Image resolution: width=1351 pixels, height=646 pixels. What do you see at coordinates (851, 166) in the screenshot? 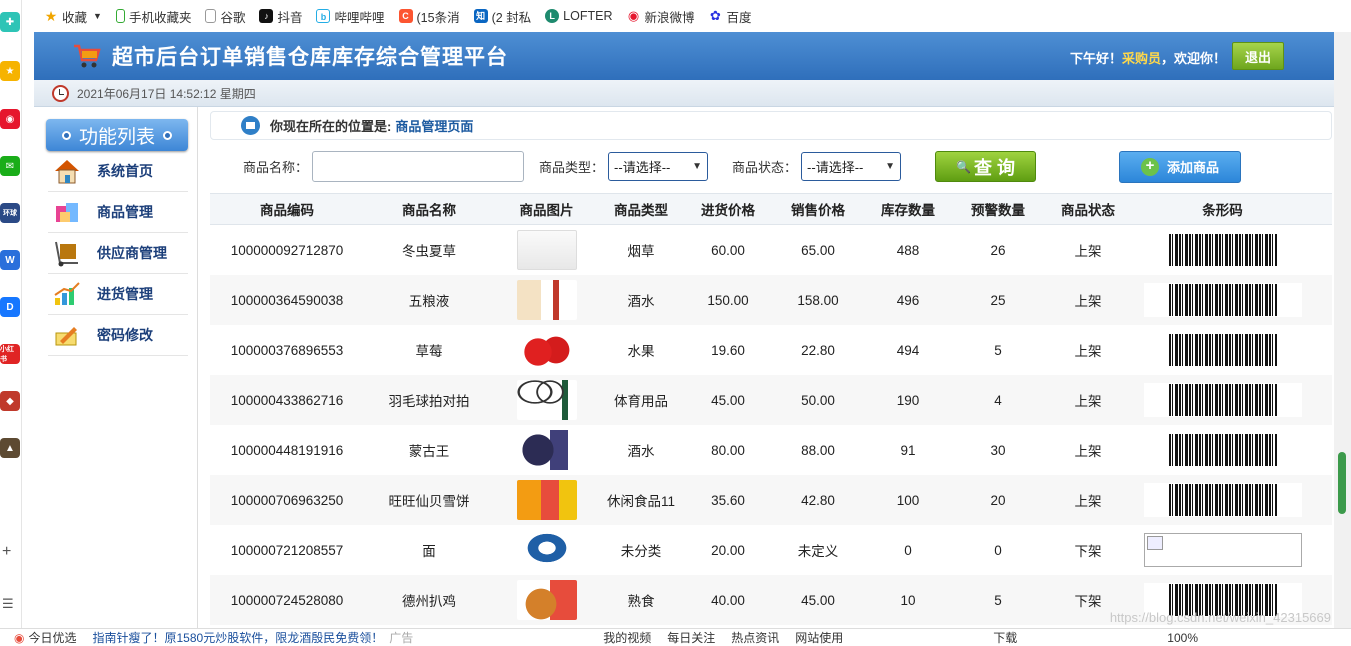
I see `product-status-select: --请选择-- ▼` at bounding box center [851, 166].